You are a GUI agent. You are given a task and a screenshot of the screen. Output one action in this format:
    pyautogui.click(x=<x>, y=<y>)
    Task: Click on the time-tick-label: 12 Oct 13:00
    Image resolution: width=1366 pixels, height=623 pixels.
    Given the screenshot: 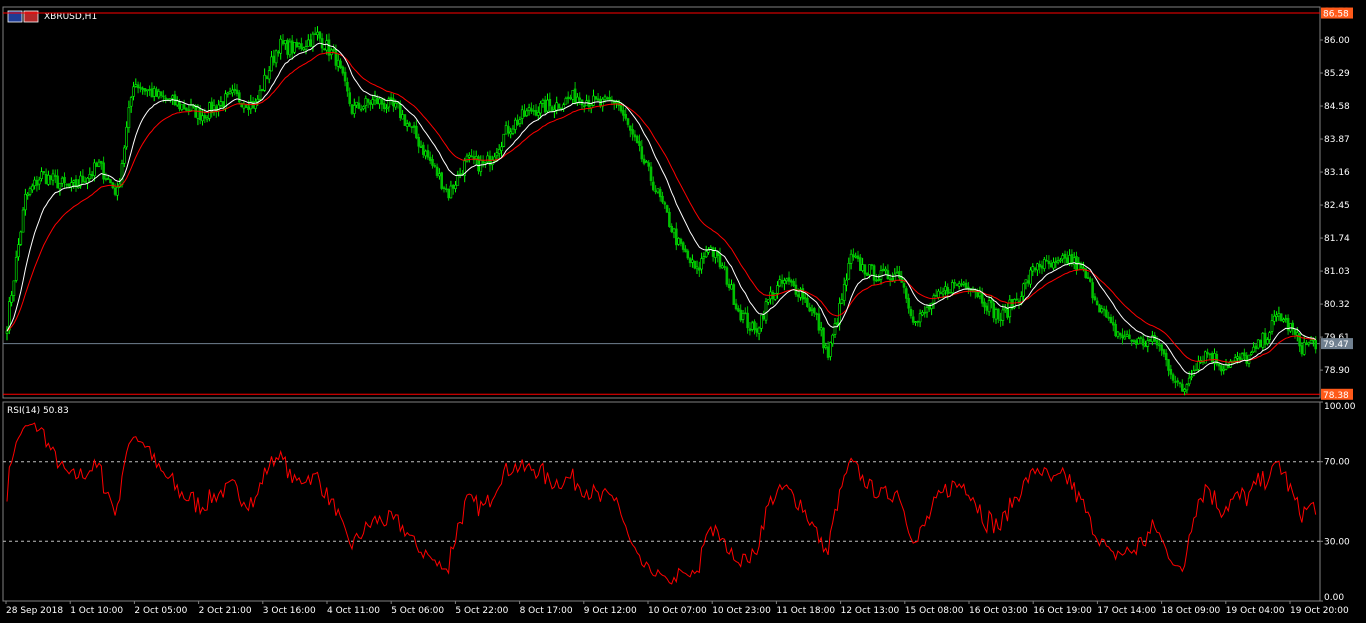 What is the action you would take?
    pyautogui.click(x=870, y=611)
    